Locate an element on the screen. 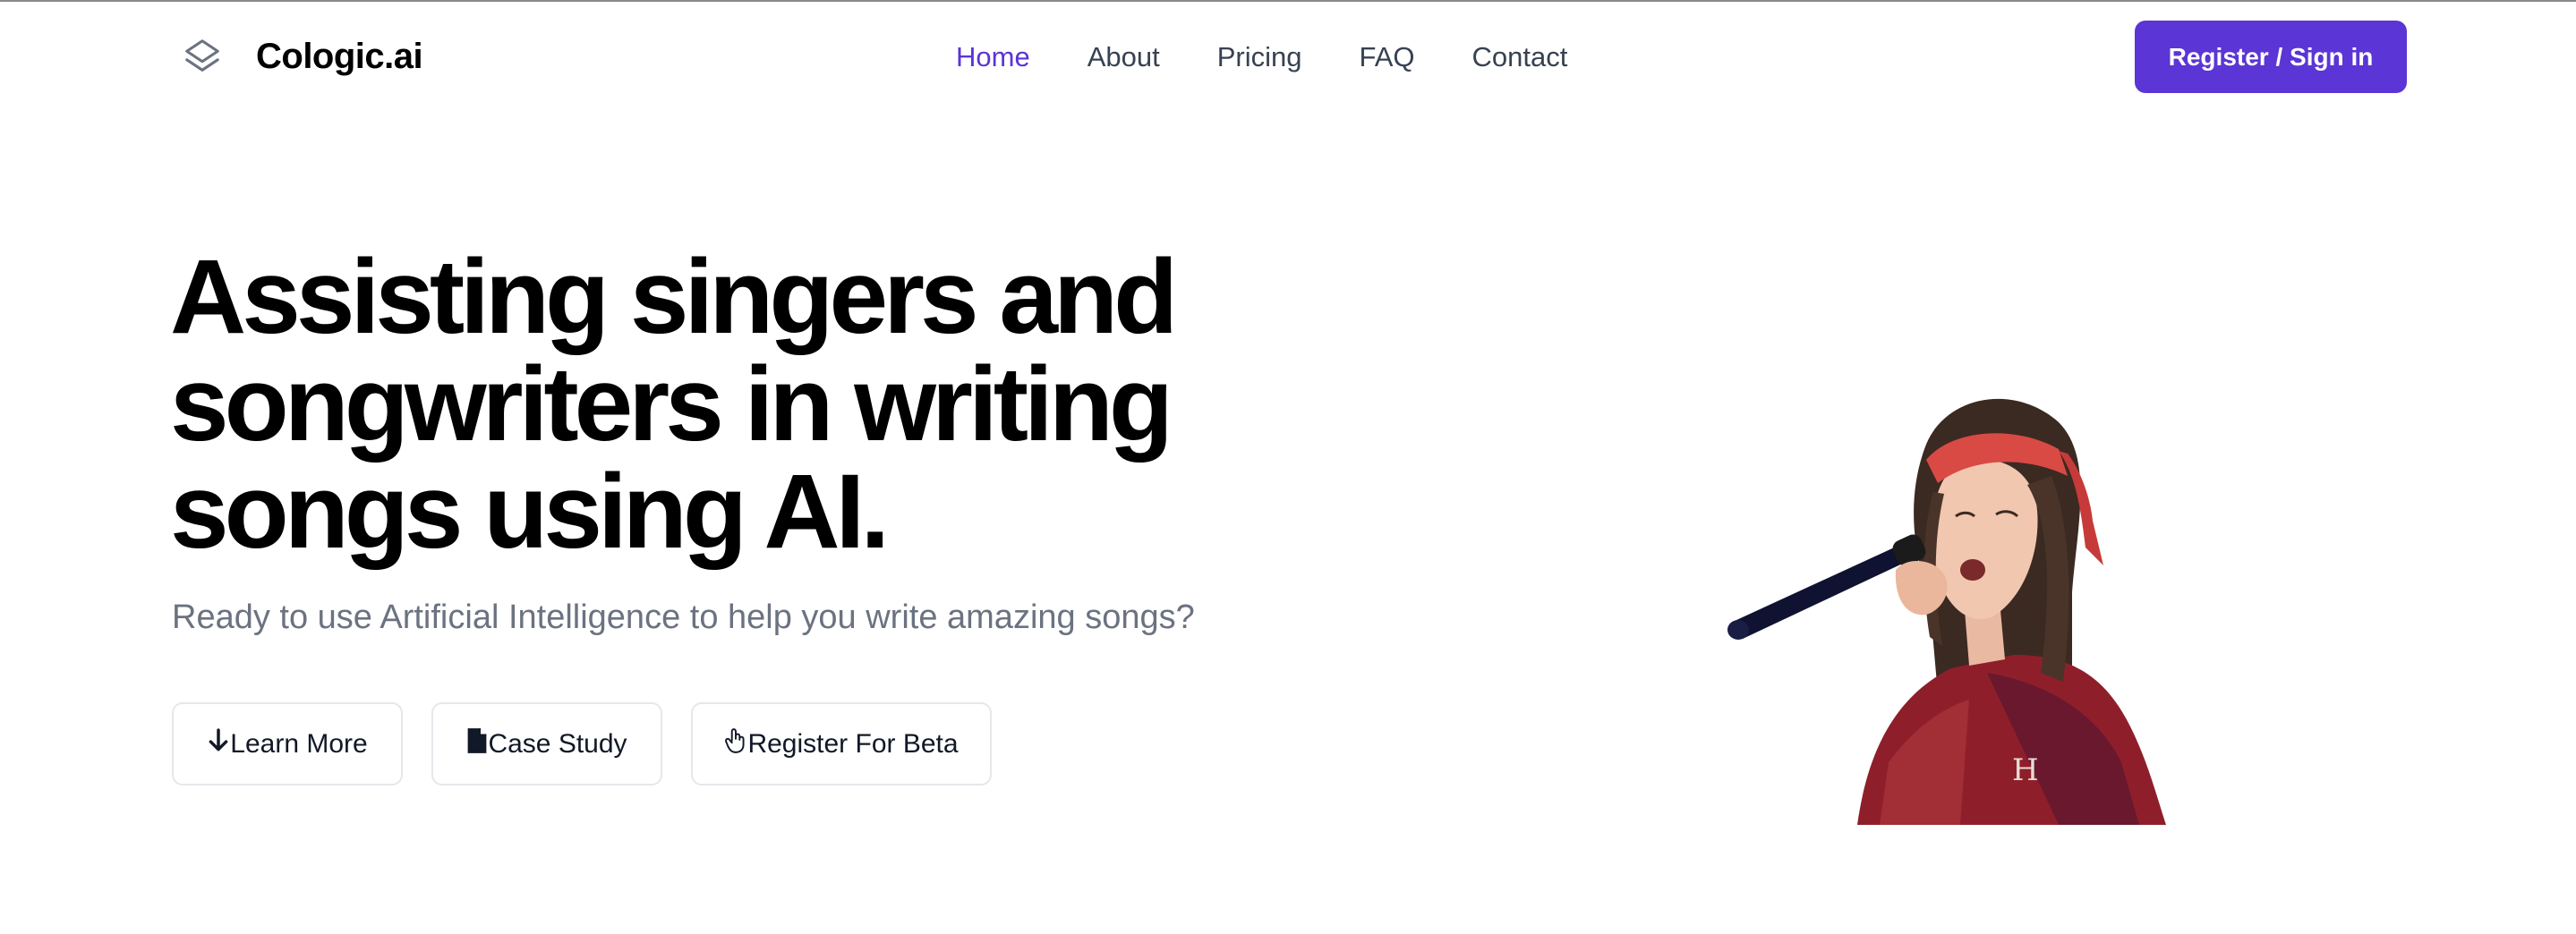 The height and width of the screenshot is (934, 2576). nav-home: Home is located at coordinates (993, 57).